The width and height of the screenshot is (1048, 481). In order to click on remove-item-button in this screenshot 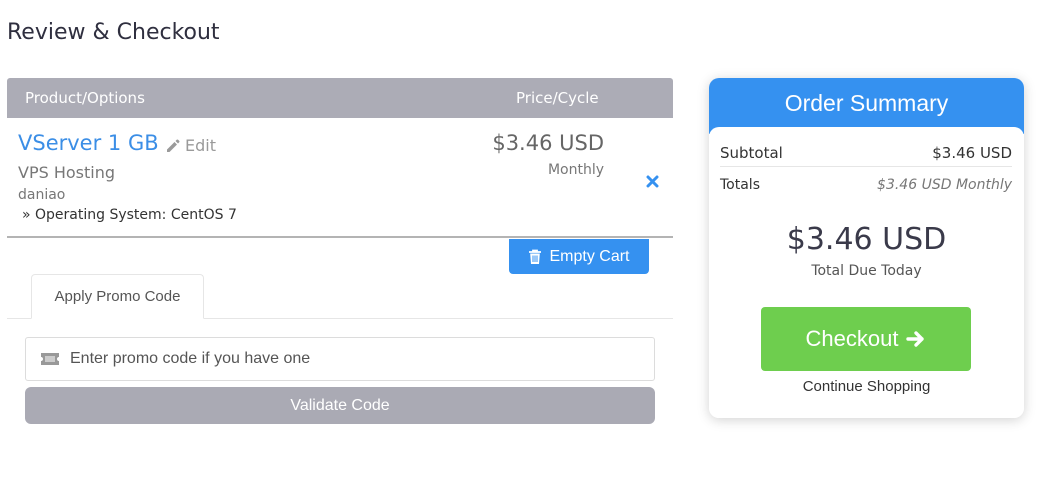, I will do `click(652, 181)`.